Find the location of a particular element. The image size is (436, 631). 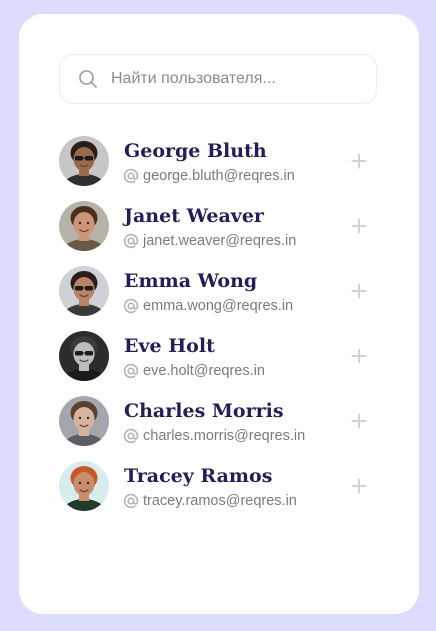

user-email: emma.wong@reqres.in is located at coordinates (218, 306).